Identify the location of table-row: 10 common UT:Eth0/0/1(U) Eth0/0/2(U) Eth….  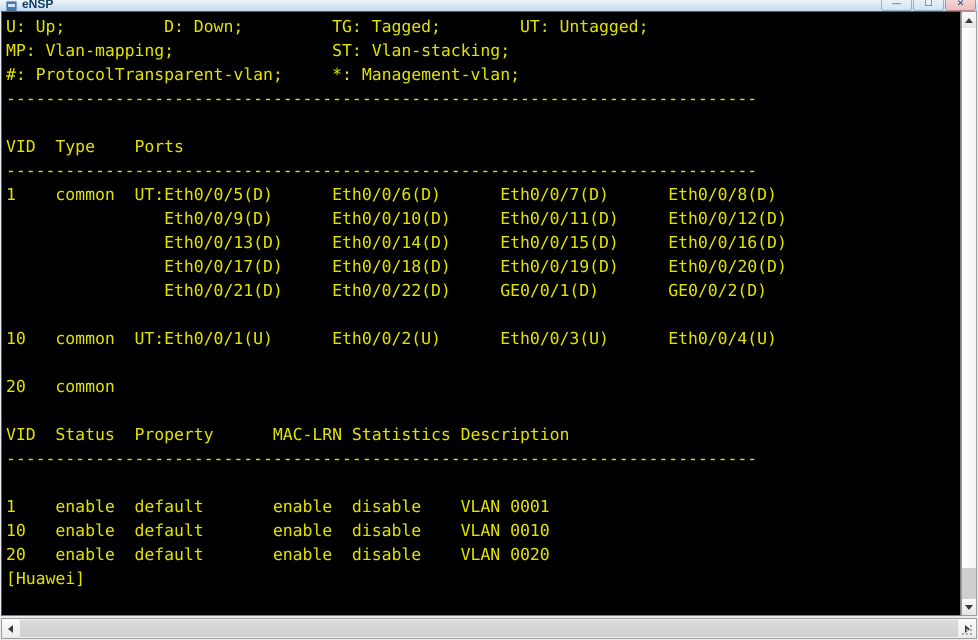
(391, 338).